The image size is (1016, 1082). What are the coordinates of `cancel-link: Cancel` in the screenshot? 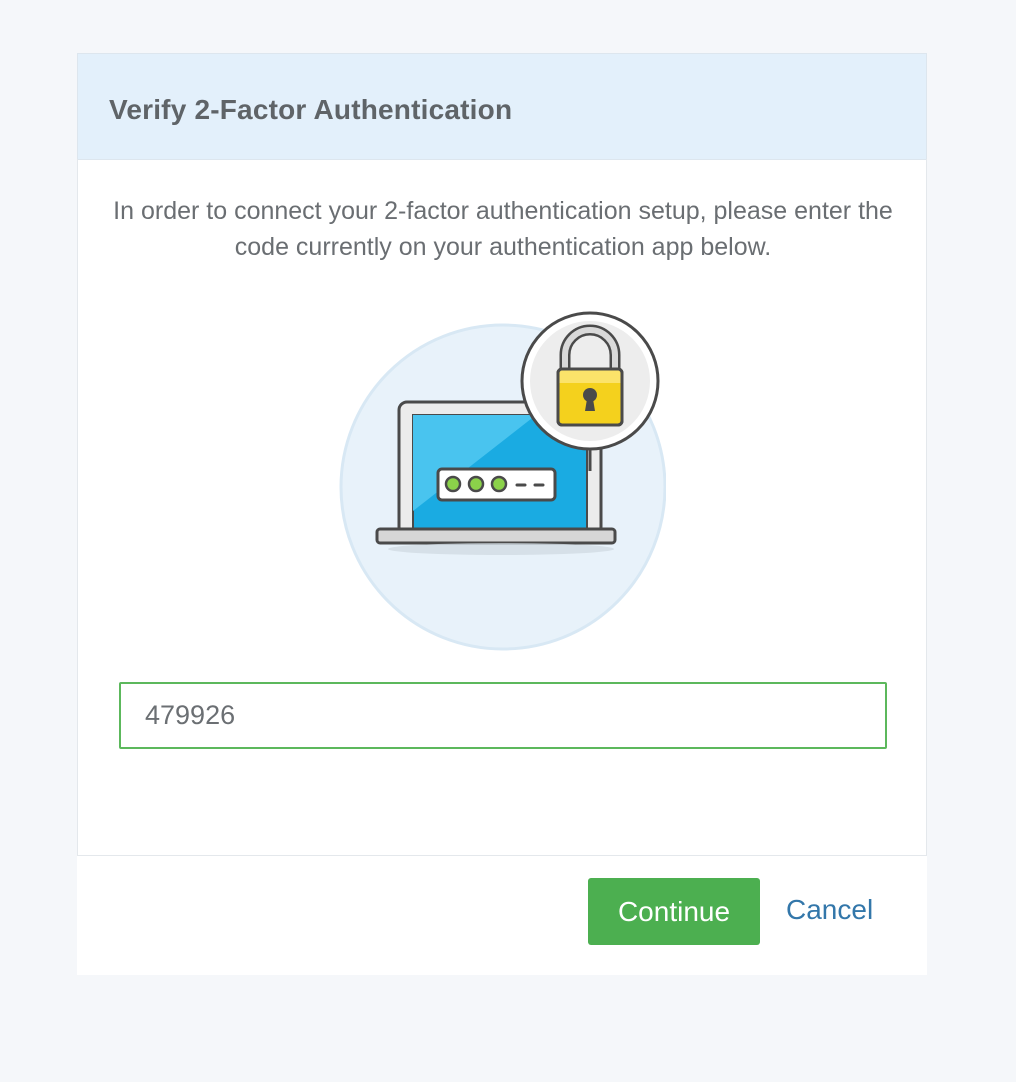 It's located at (829, 910).